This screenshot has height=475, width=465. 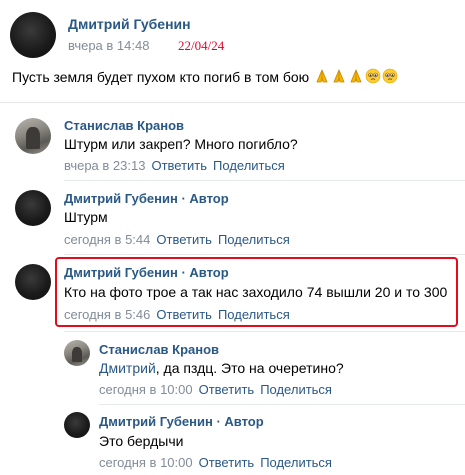 What do you see at coordinates (129, 24) in the screenshot?
I see `post-author-name: Дмитрий Губенин` at bounding box center [129, 24].